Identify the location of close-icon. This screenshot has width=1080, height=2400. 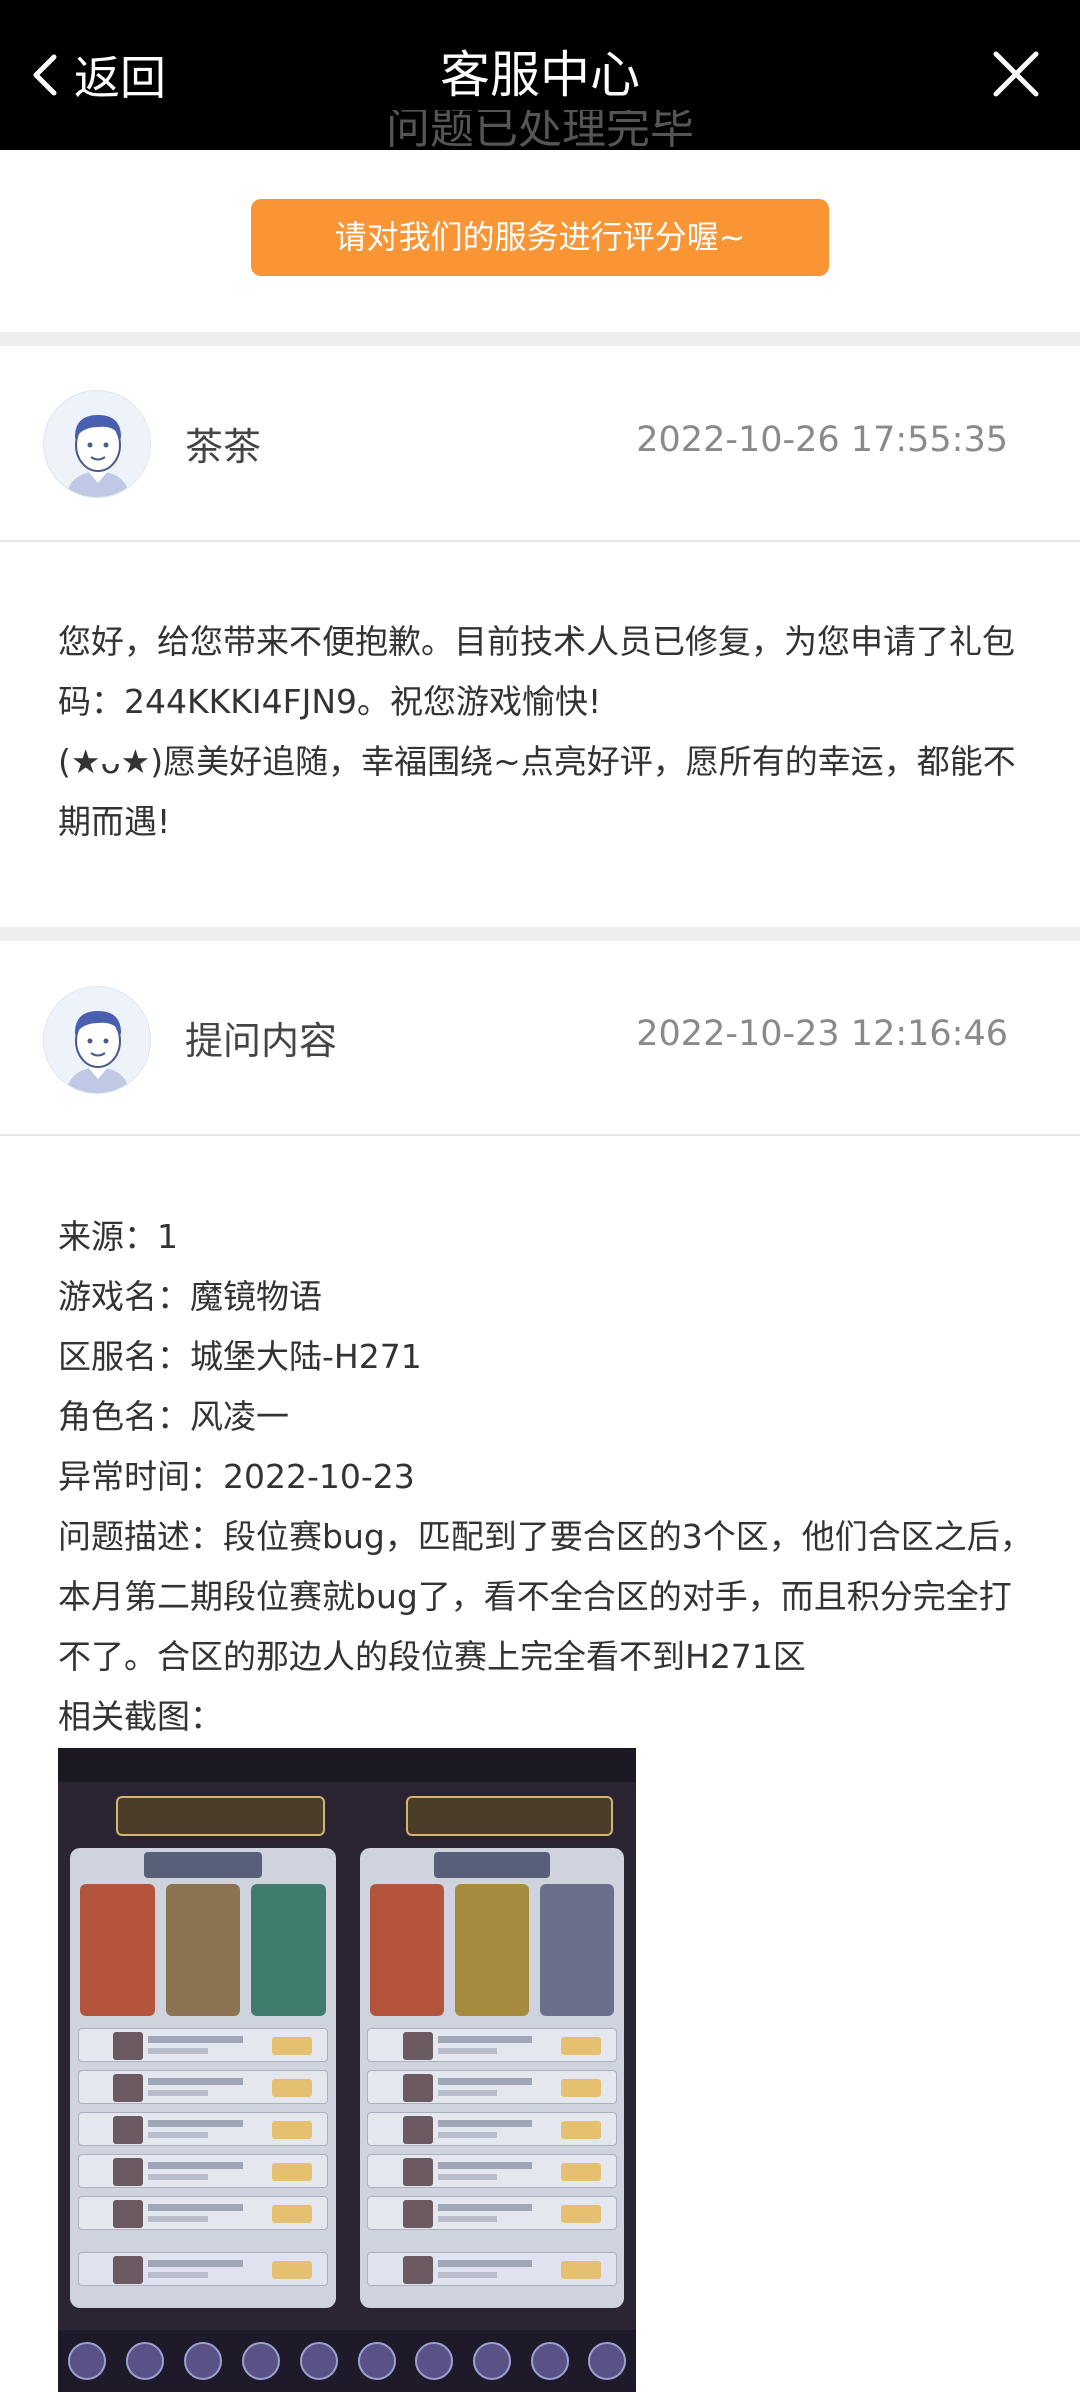
(1016, 74).